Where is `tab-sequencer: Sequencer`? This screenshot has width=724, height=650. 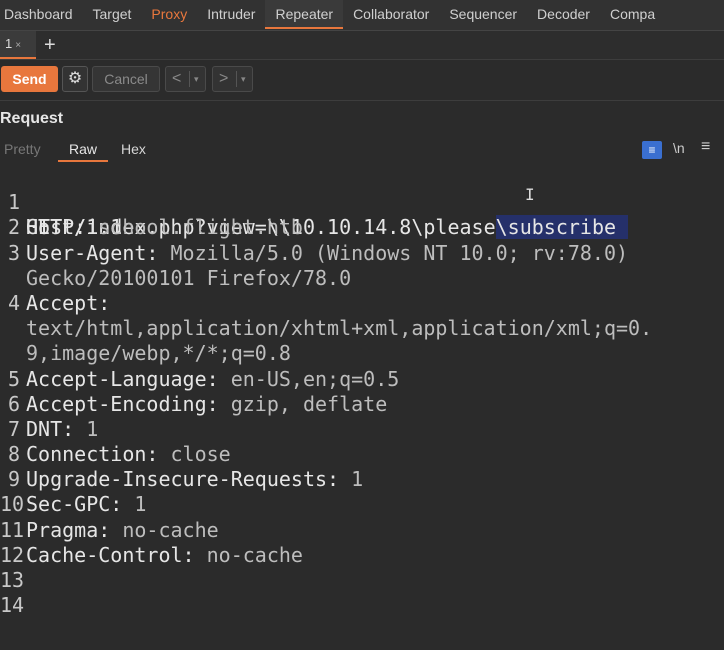 tab-sequencer: Sequencer is located at coordinates (483, 14).